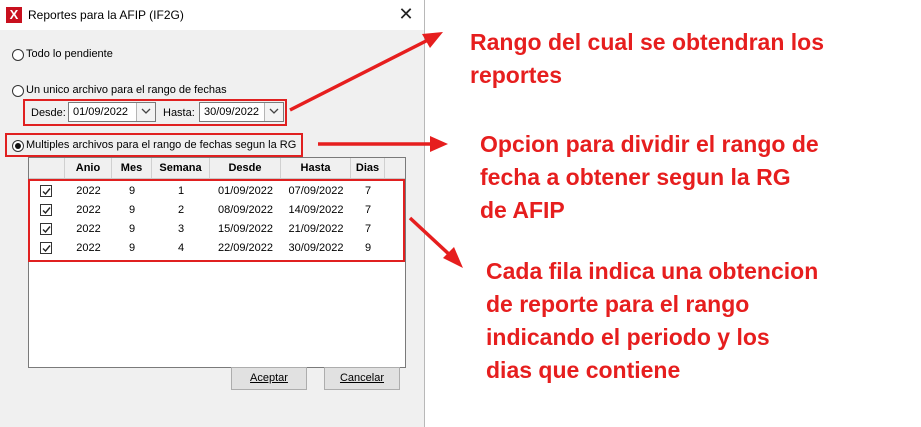  Describe the element at coordinates (522, 210) in the screenshot. I see `annotation-opcion-line: de AFIP` at that location.